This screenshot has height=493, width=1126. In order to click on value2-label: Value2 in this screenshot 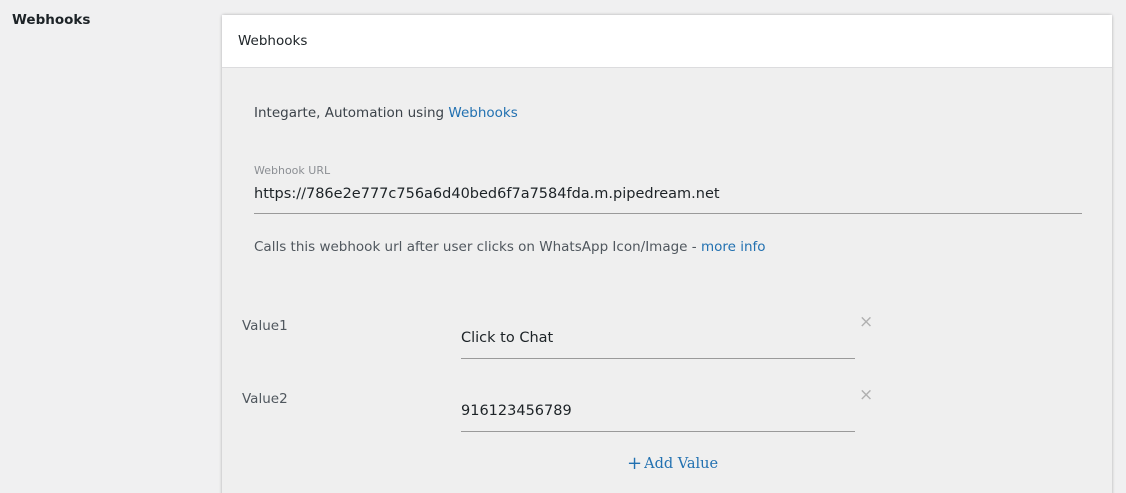, I will do `click(265, 399)`.